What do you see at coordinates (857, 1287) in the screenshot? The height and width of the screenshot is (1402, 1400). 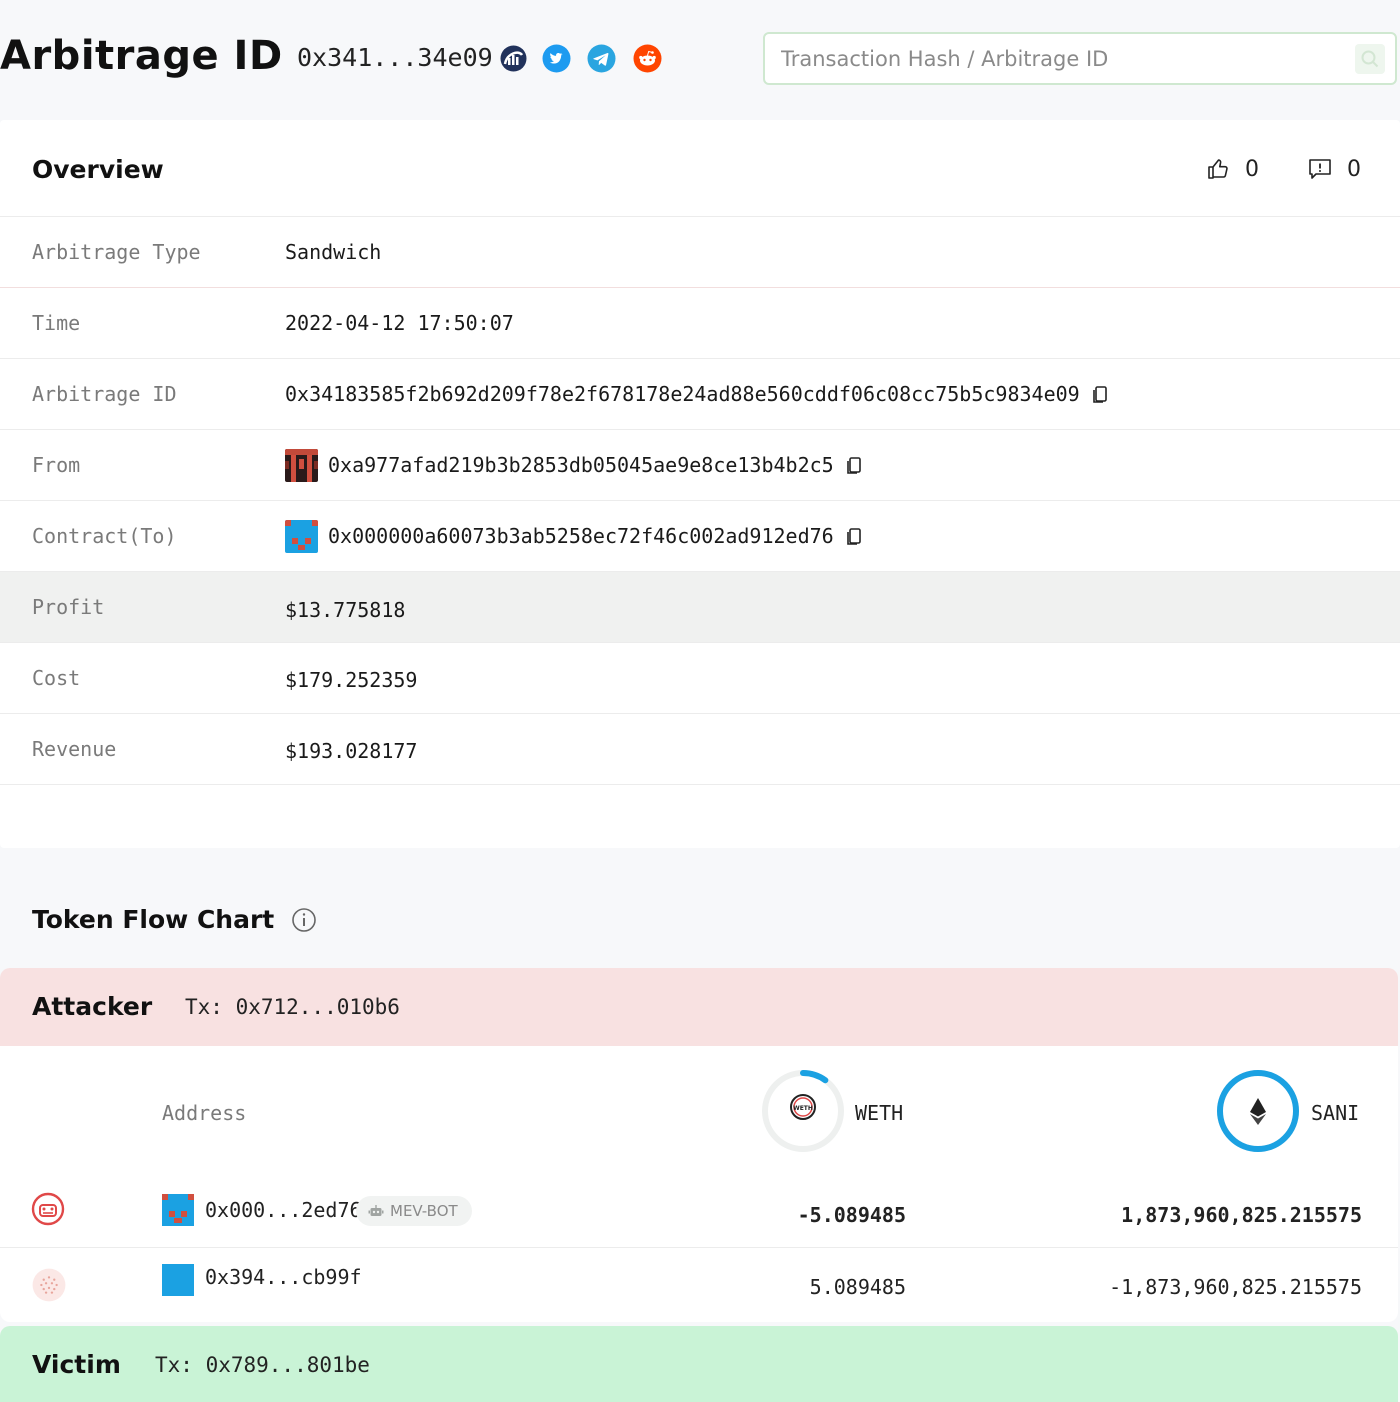 I see `weth-amount: 5.089485` at bounding box center [857, 1287].